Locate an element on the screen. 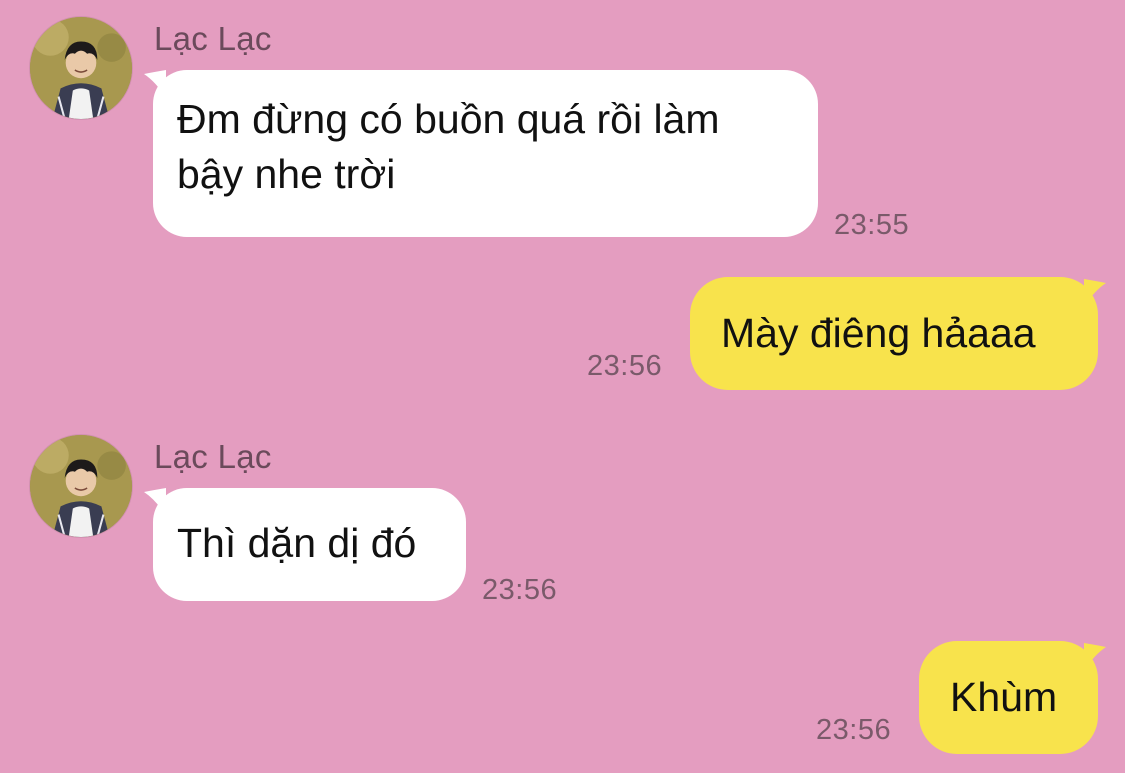 The width and height of the screenshot is (1125, 773). outgoing-message-bubble: Khùm is located at coordinates (1008, 697).